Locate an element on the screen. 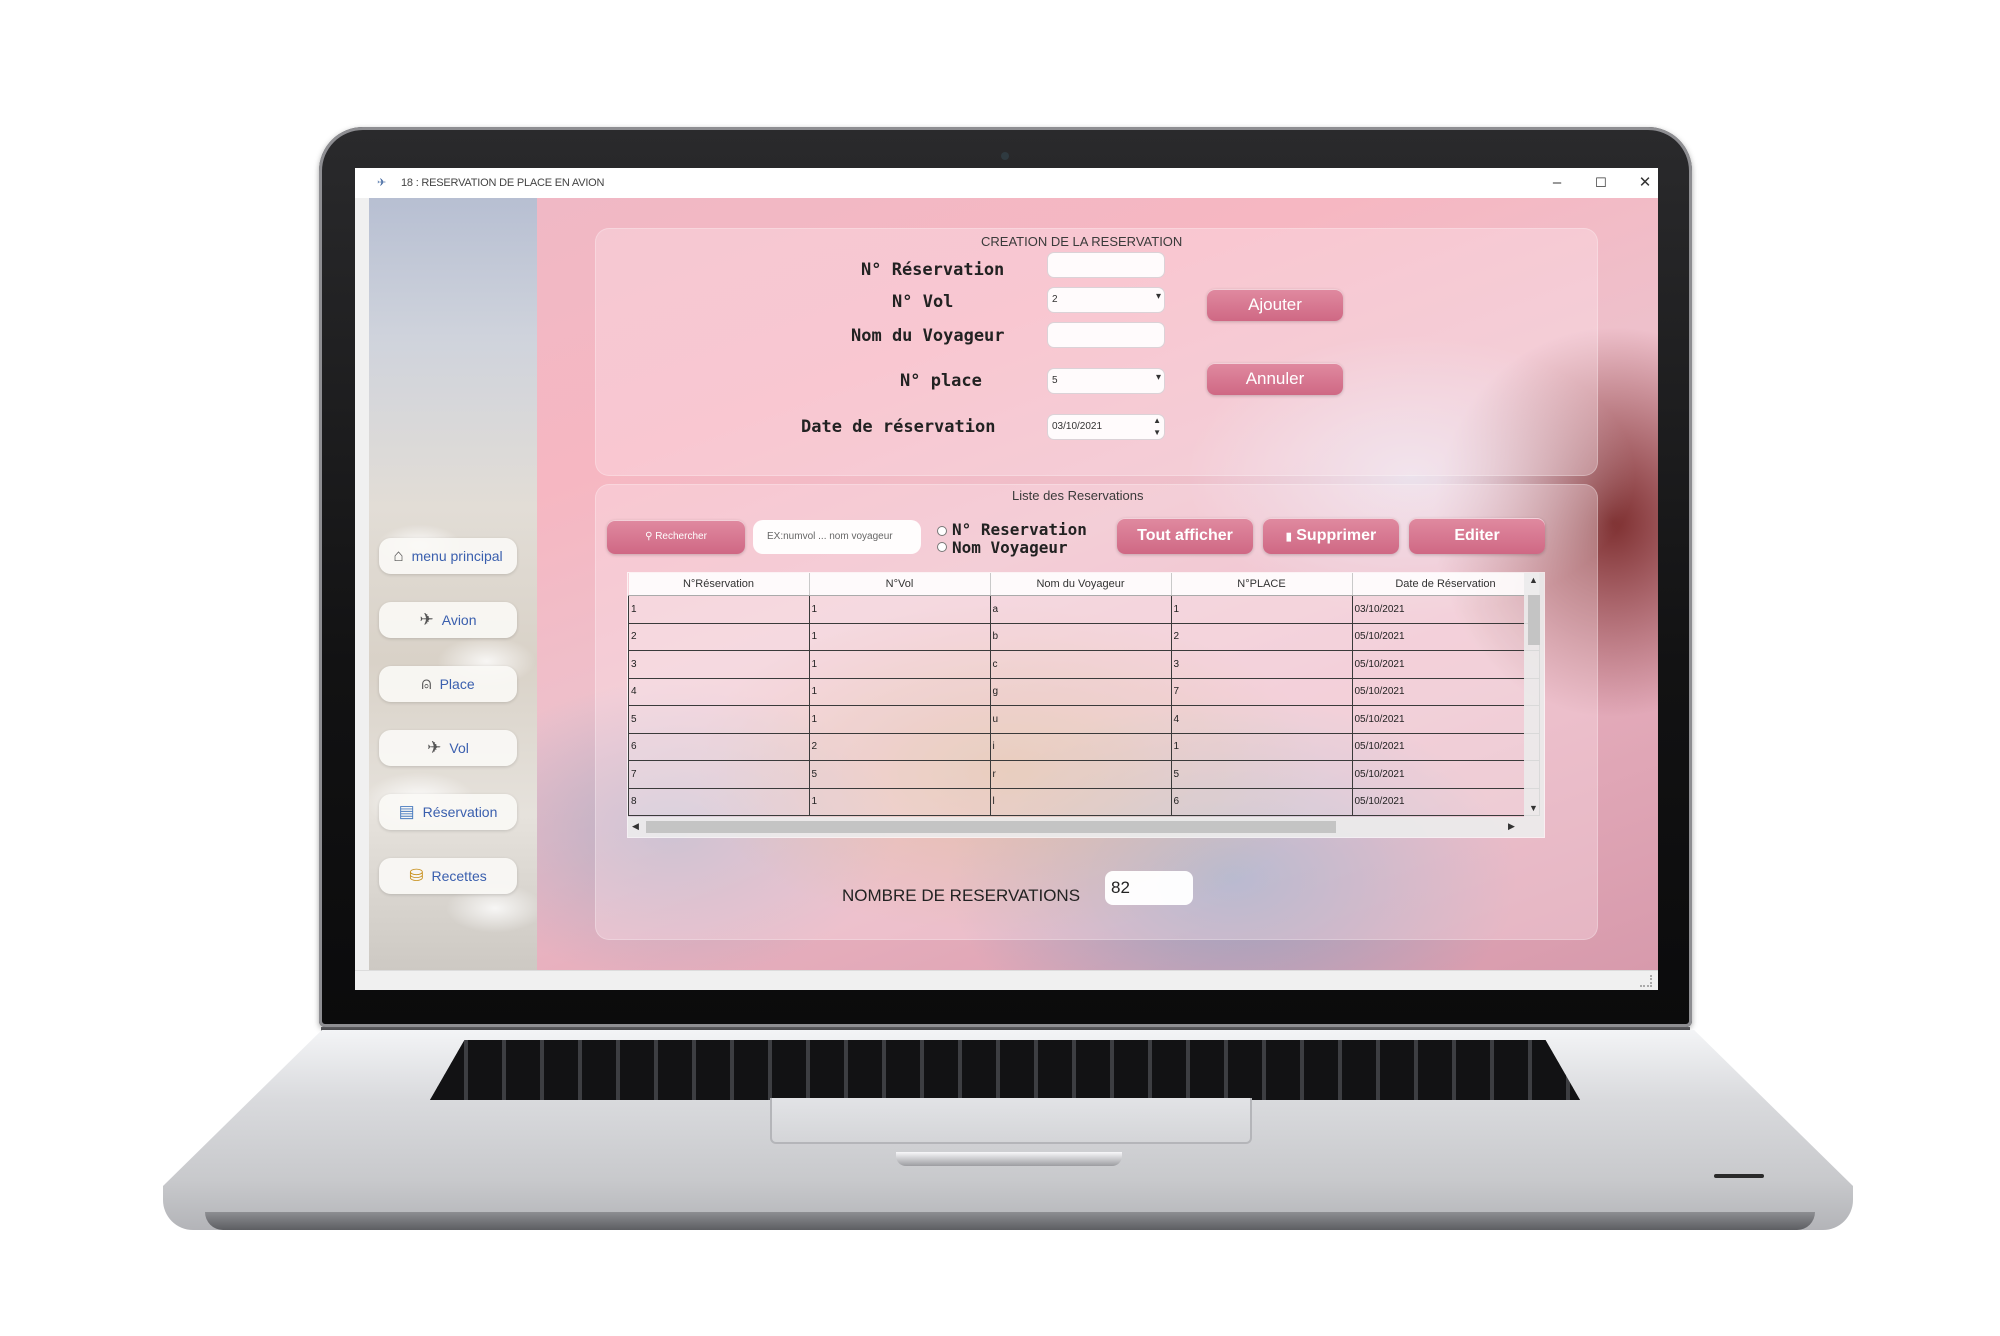 Image resolution: width=2000 pixels, height=1336 pixels. tout-afficher-button: Tout afficher is located at coordinates (1185, 536).